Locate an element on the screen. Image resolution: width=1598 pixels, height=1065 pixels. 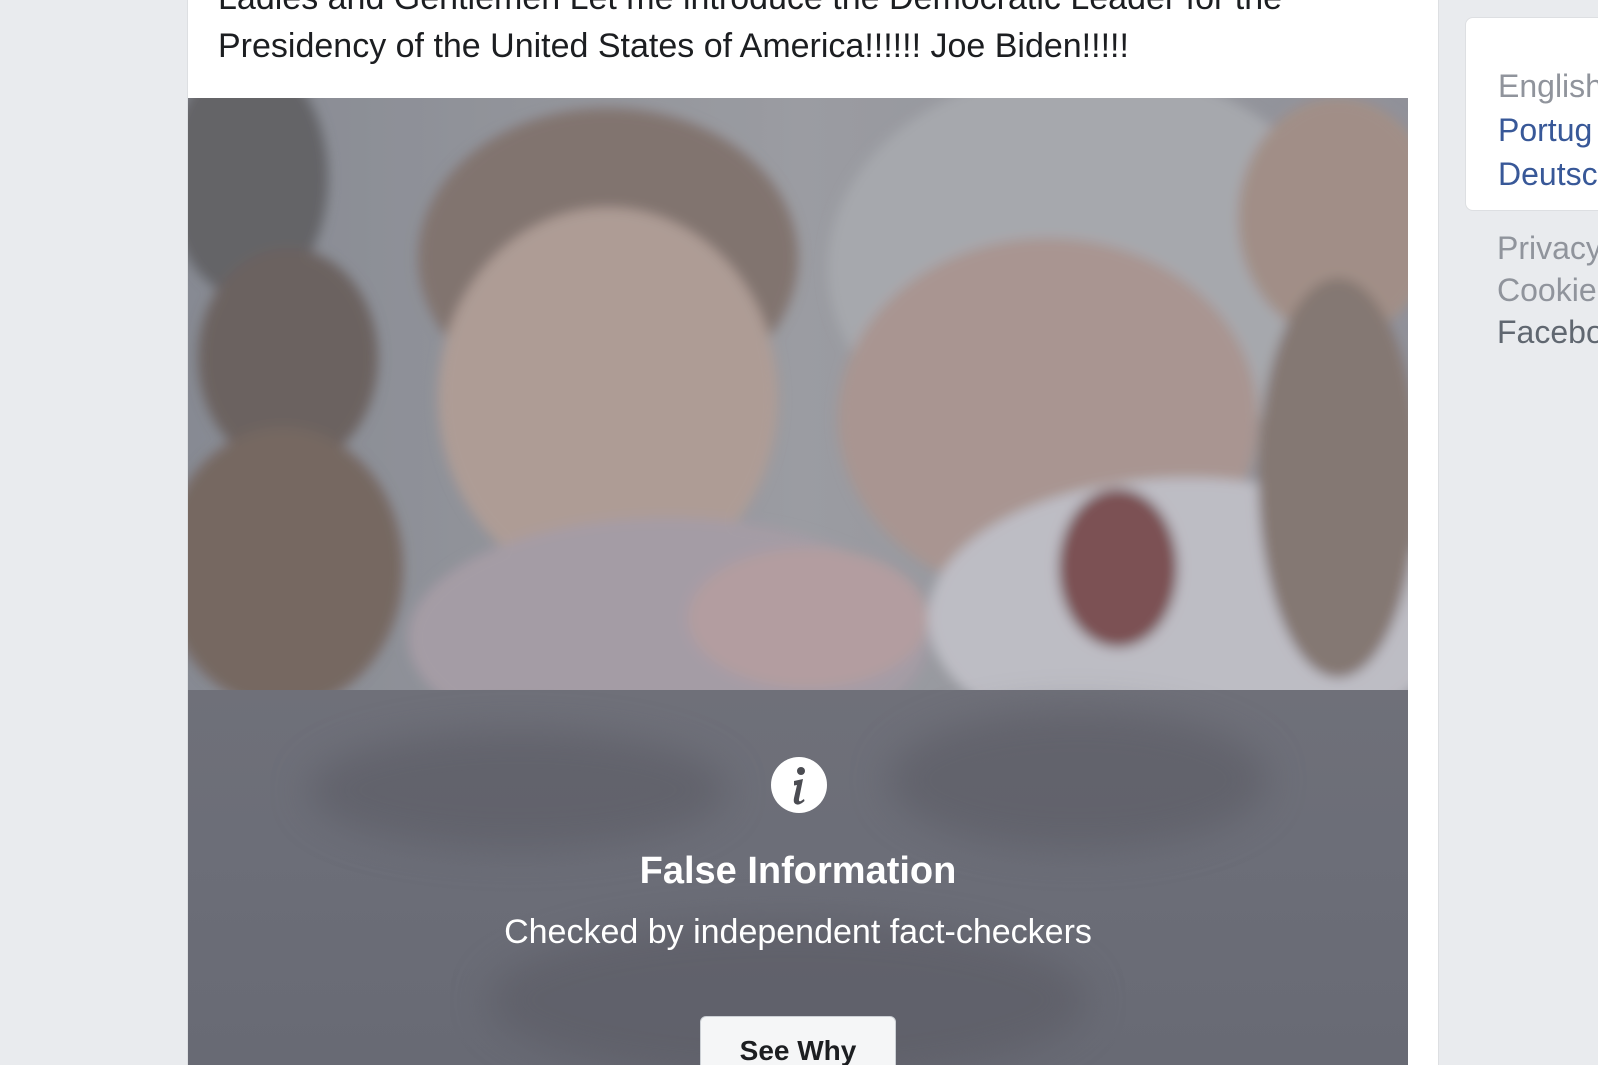
footer-link-cookies: Cookie is located at coordinates (1547, 290).